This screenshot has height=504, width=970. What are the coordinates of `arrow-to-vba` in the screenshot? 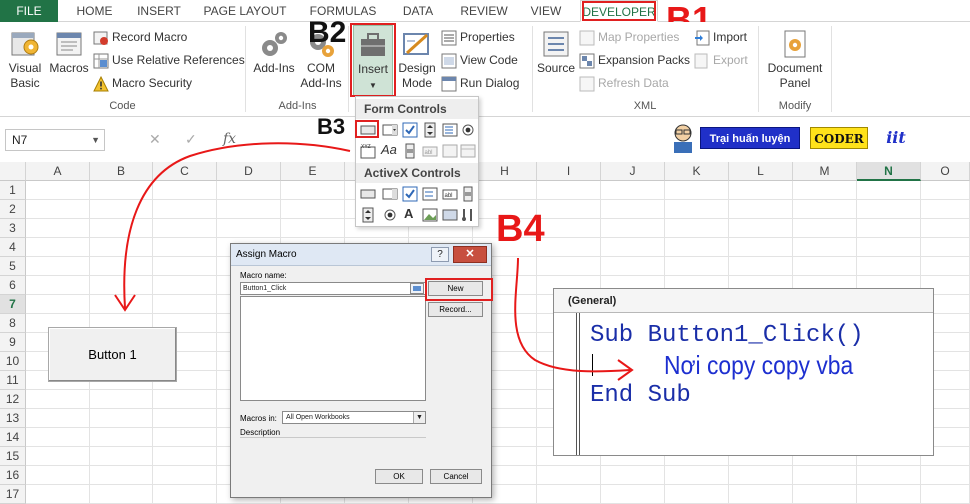 It's located at (572, 315).